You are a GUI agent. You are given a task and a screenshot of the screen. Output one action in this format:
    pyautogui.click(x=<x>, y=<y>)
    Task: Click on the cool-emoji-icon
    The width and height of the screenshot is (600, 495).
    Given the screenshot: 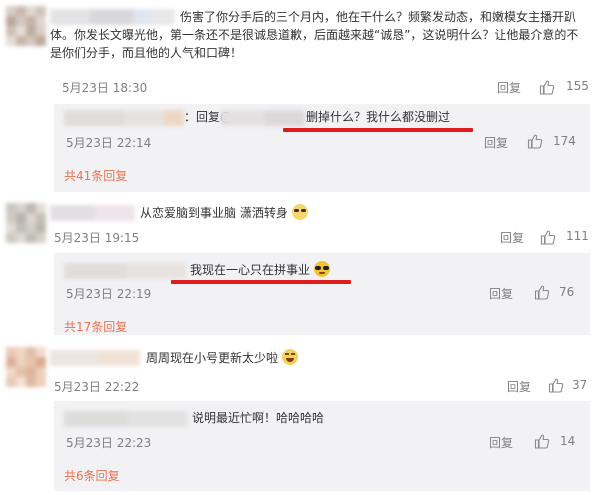 What is the action you would take?
    pyautogui.click(x=321, y=269)
    